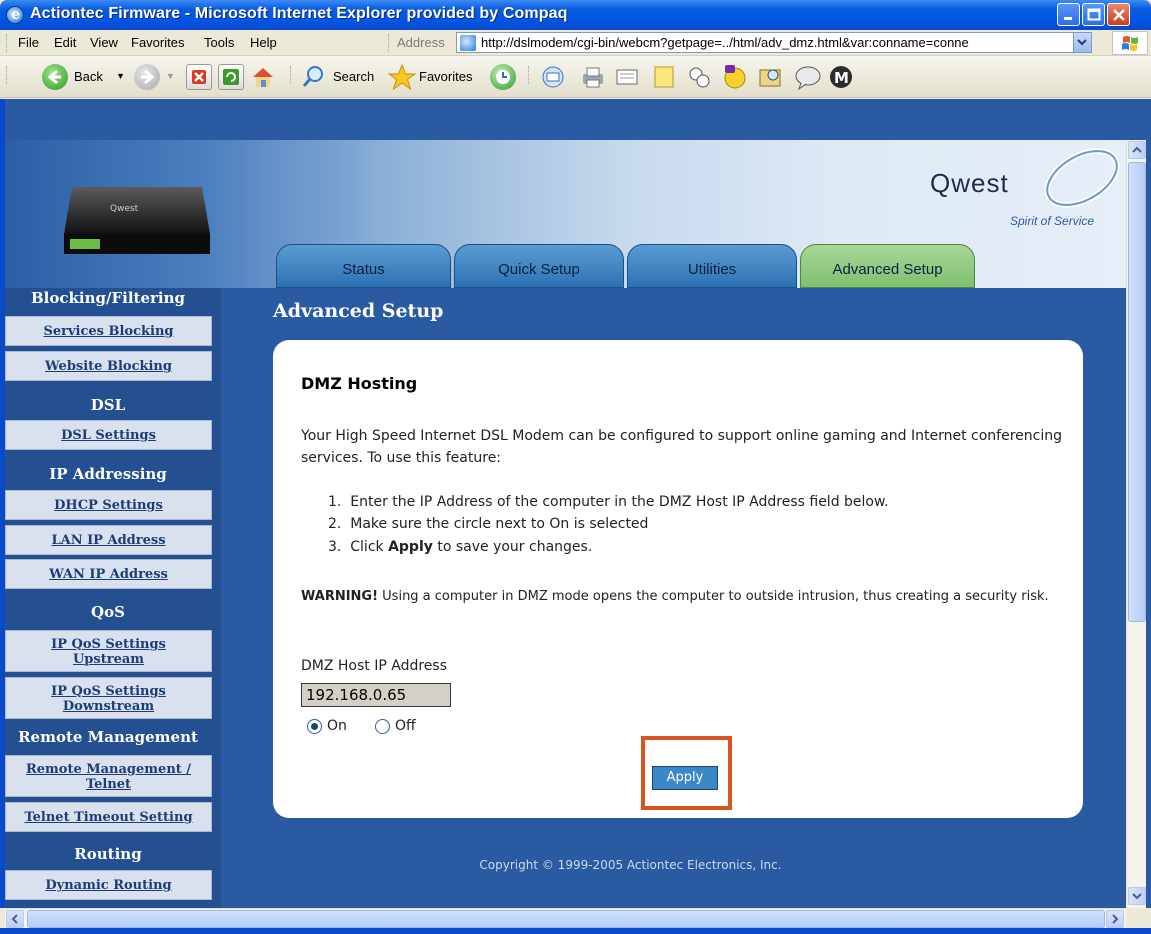  What do you see at coordinates (359, 383) in the screenshot?
I see `section-title: DMZ Hosting` at bounding box center [359, 383].